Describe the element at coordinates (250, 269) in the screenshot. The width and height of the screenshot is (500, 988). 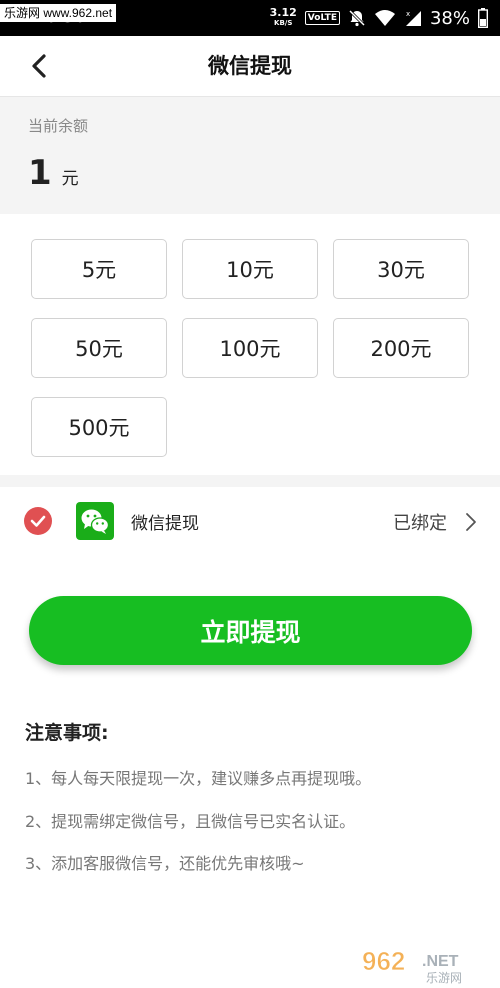
I see `amount-option-10: 10元` at that location.